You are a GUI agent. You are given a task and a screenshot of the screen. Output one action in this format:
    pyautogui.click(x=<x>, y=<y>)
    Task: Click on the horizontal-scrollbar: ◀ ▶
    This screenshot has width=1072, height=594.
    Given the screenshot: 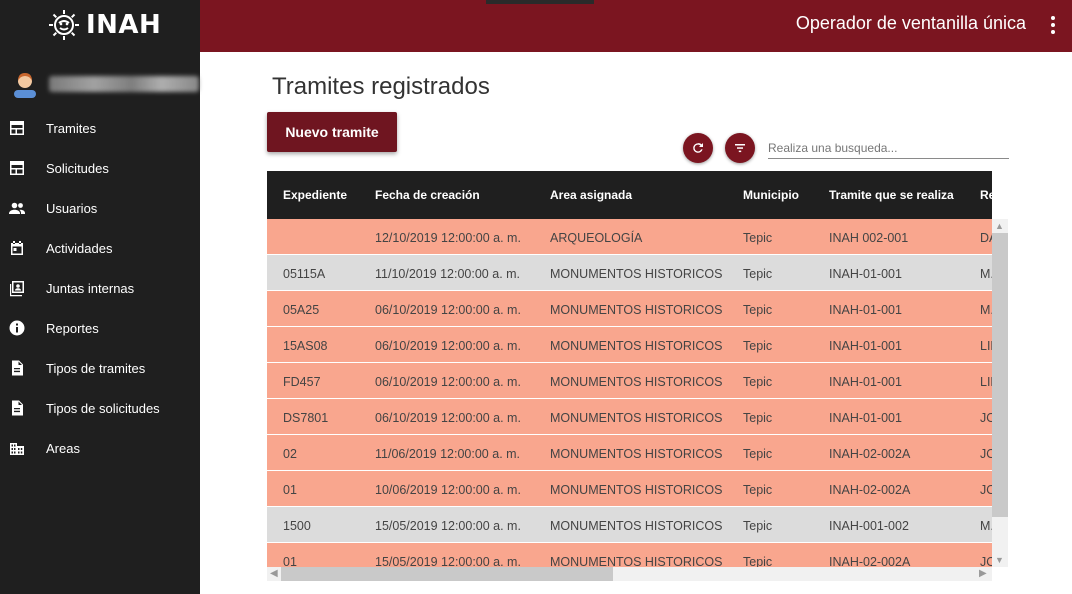 What is the action you would take?
    pyautogui.click(x=629, y=574)
    